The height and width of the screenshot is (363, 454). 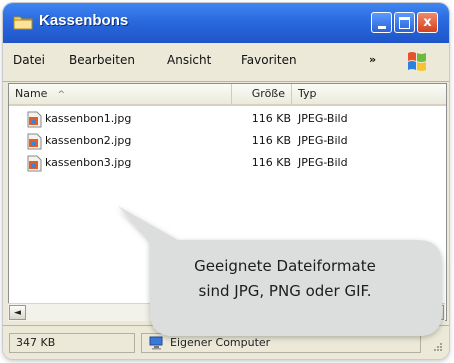 What do you see at coordinates (285, 266) in the screenshot?
I see `callout-line-1: Geeignete Dateiformate` at bounding box center [285, 266].